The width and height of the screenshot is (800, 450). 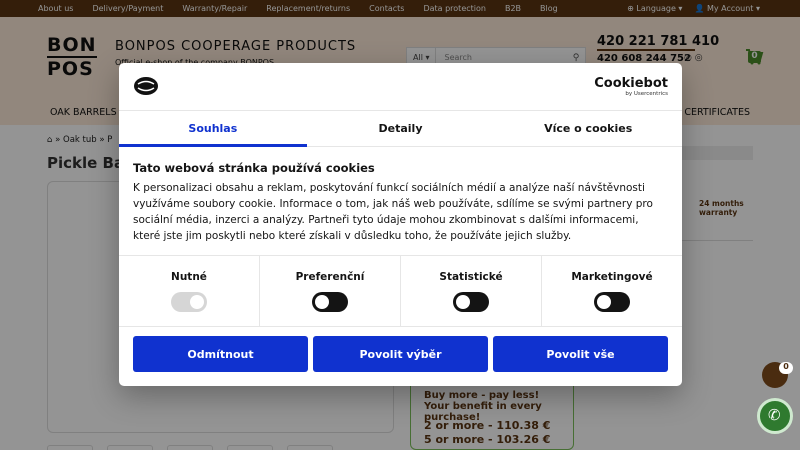 I want to click on dialog-tabs: Souhlas Detaily Více o cookies, so click(x=400, y=128).